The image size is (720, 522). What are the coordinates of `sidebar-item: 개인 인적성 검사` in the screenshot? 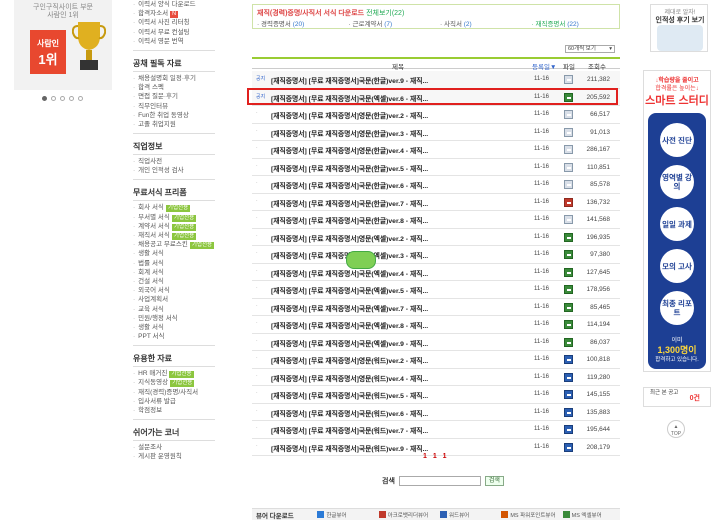 It's located at (174, 170).